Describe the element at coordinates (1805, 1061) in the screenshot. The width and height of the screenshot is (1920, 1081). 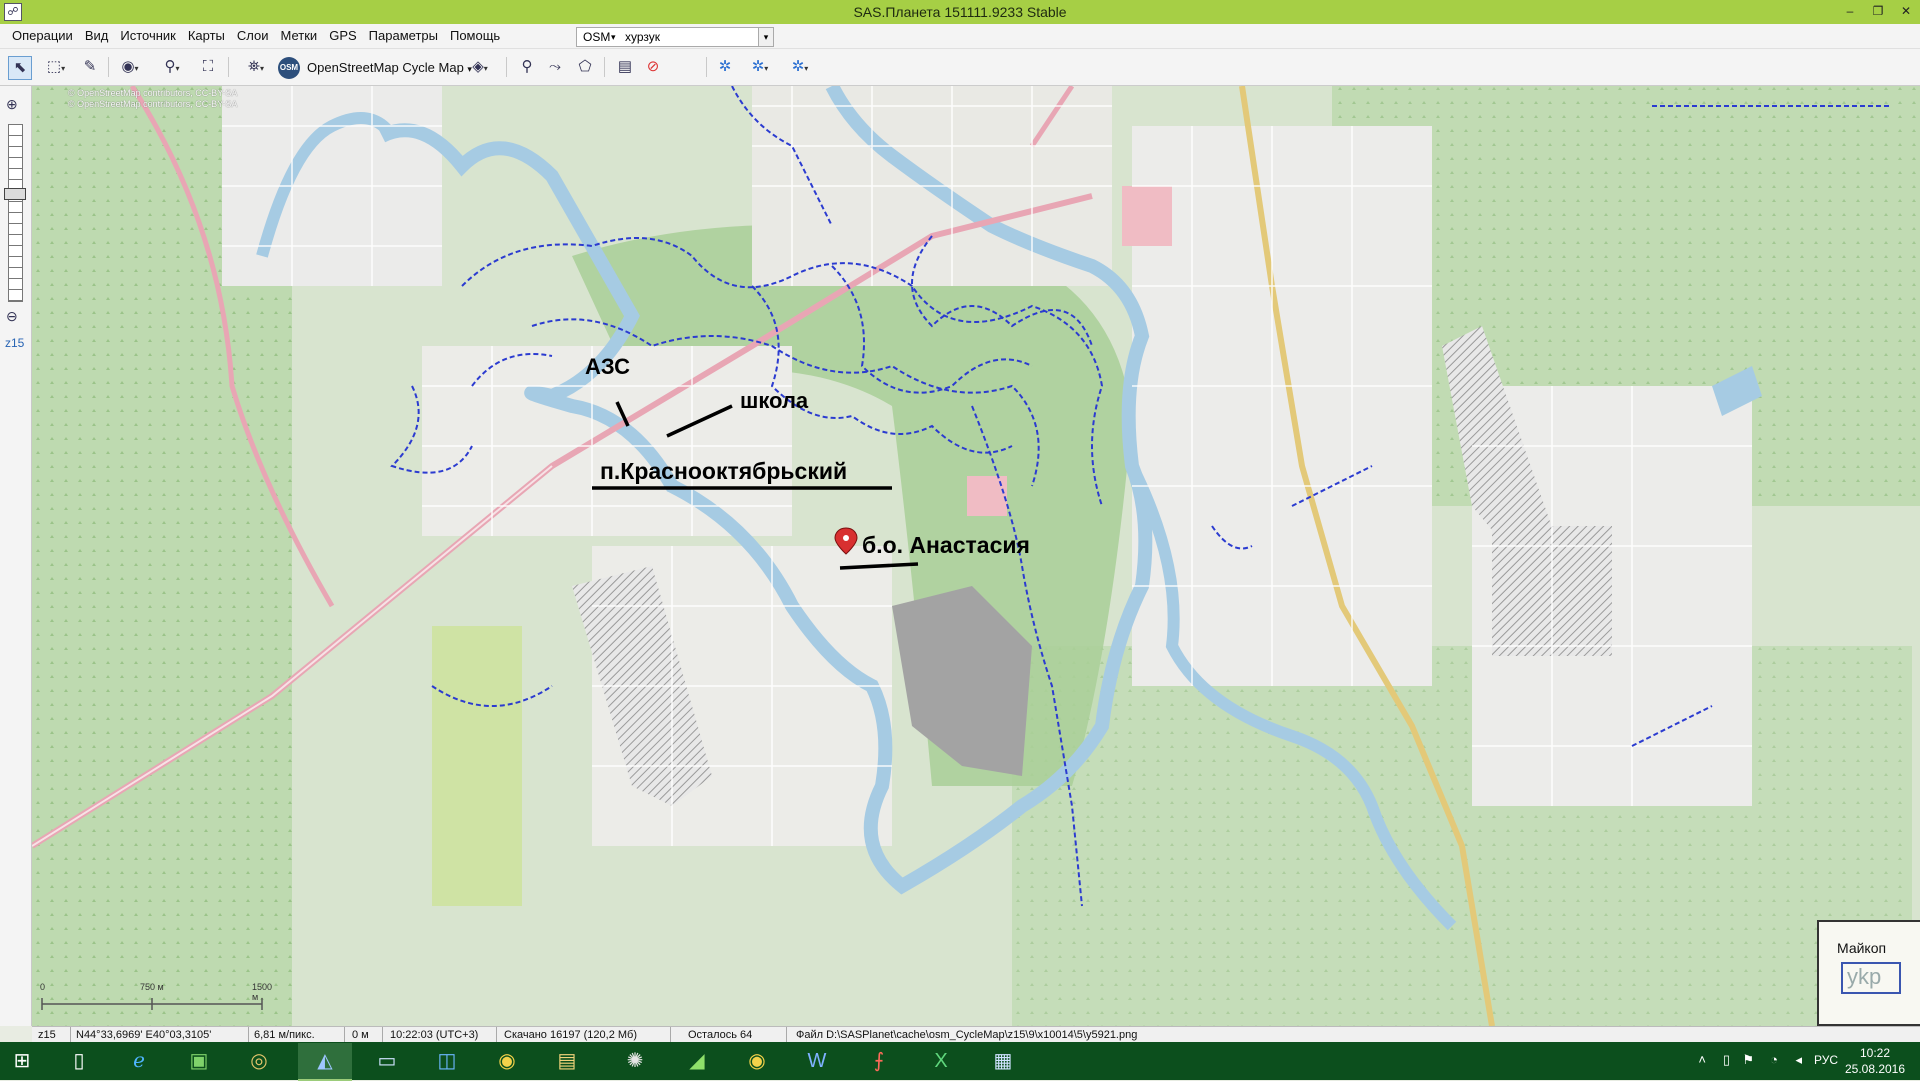
I see `system-tray: ˄ ▯ ⚑ ◔ ◂ РУС 10:22 25.08.2016` at that location.